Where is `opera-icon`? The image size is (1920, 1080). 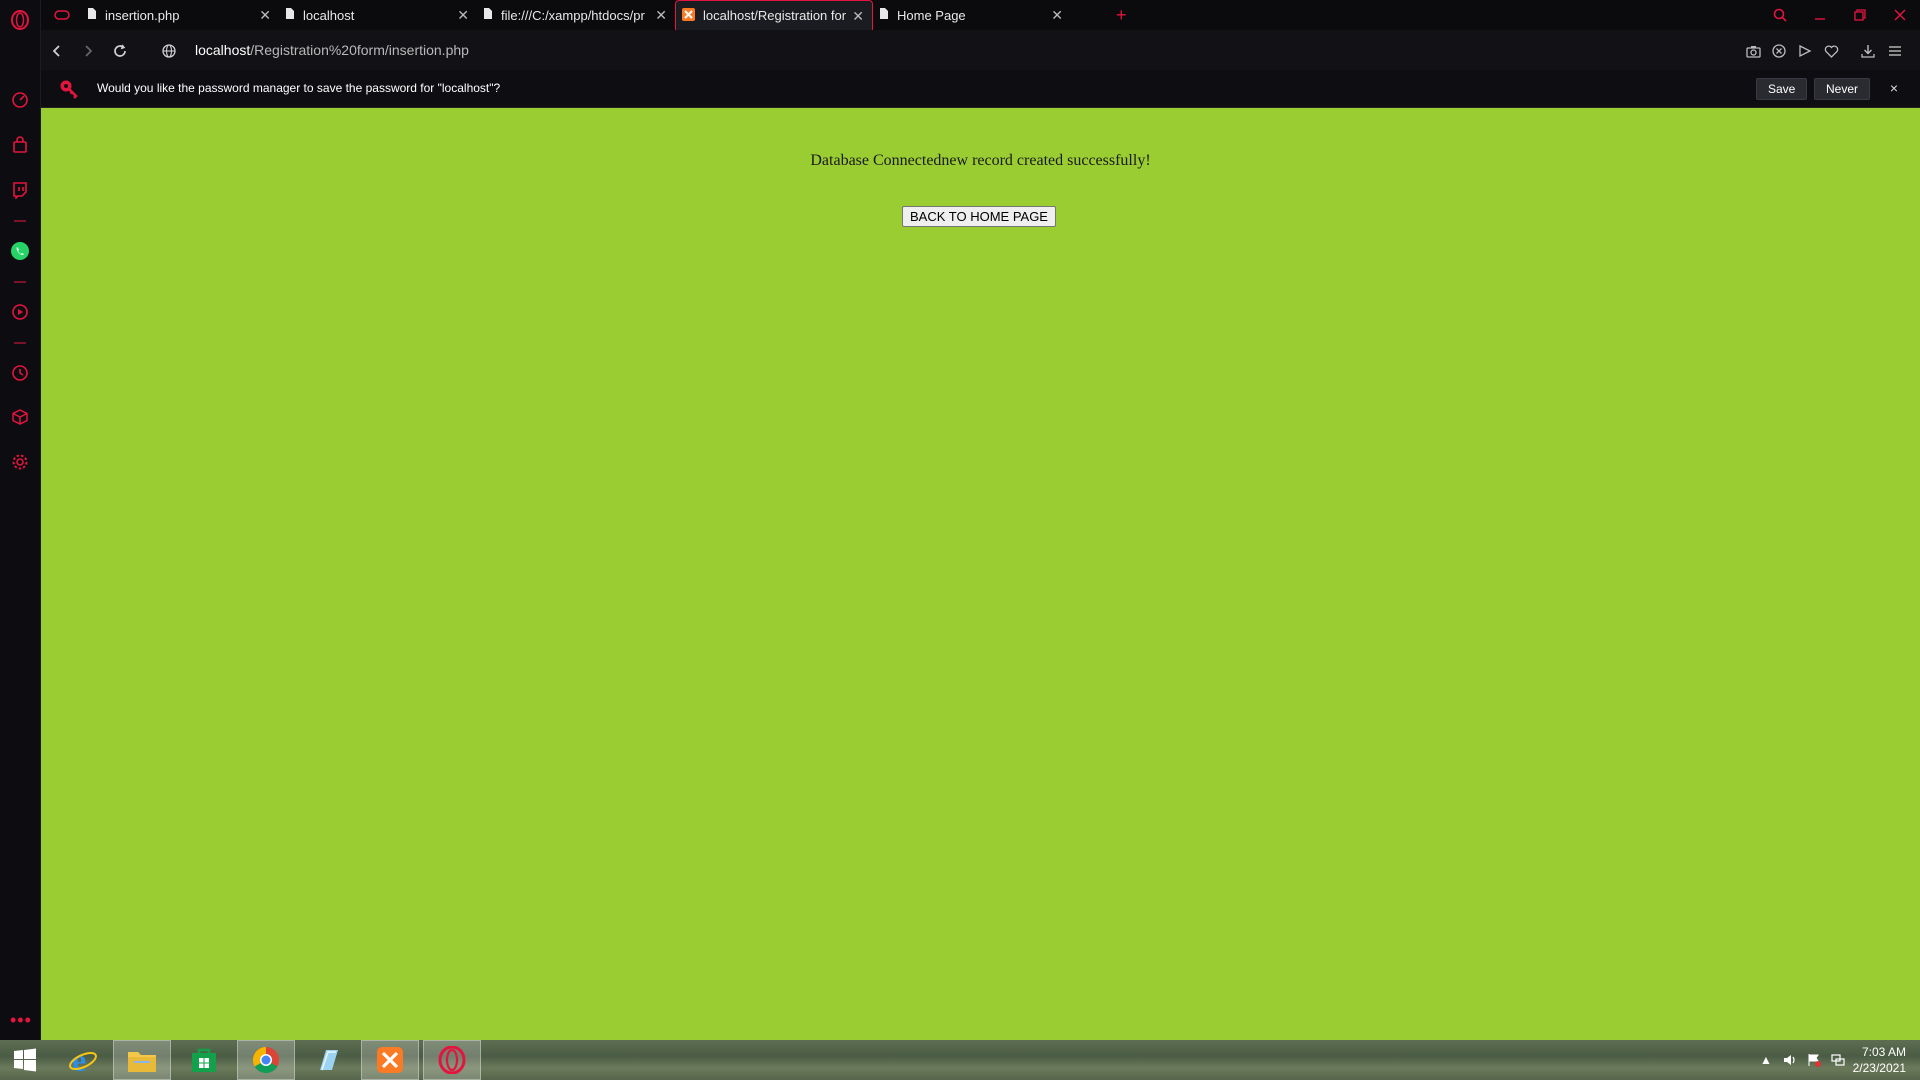 opera-icon is located at coordinates (452, 1060).